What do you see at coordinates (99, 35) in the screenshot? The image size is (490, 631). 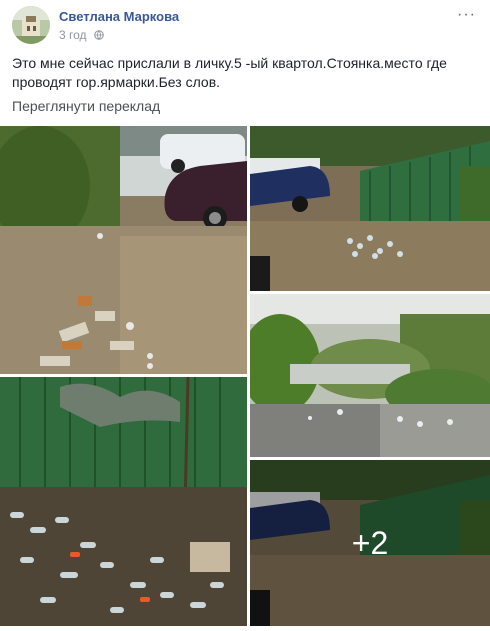 I see `globe-icon` at bounding box center [99, 35].